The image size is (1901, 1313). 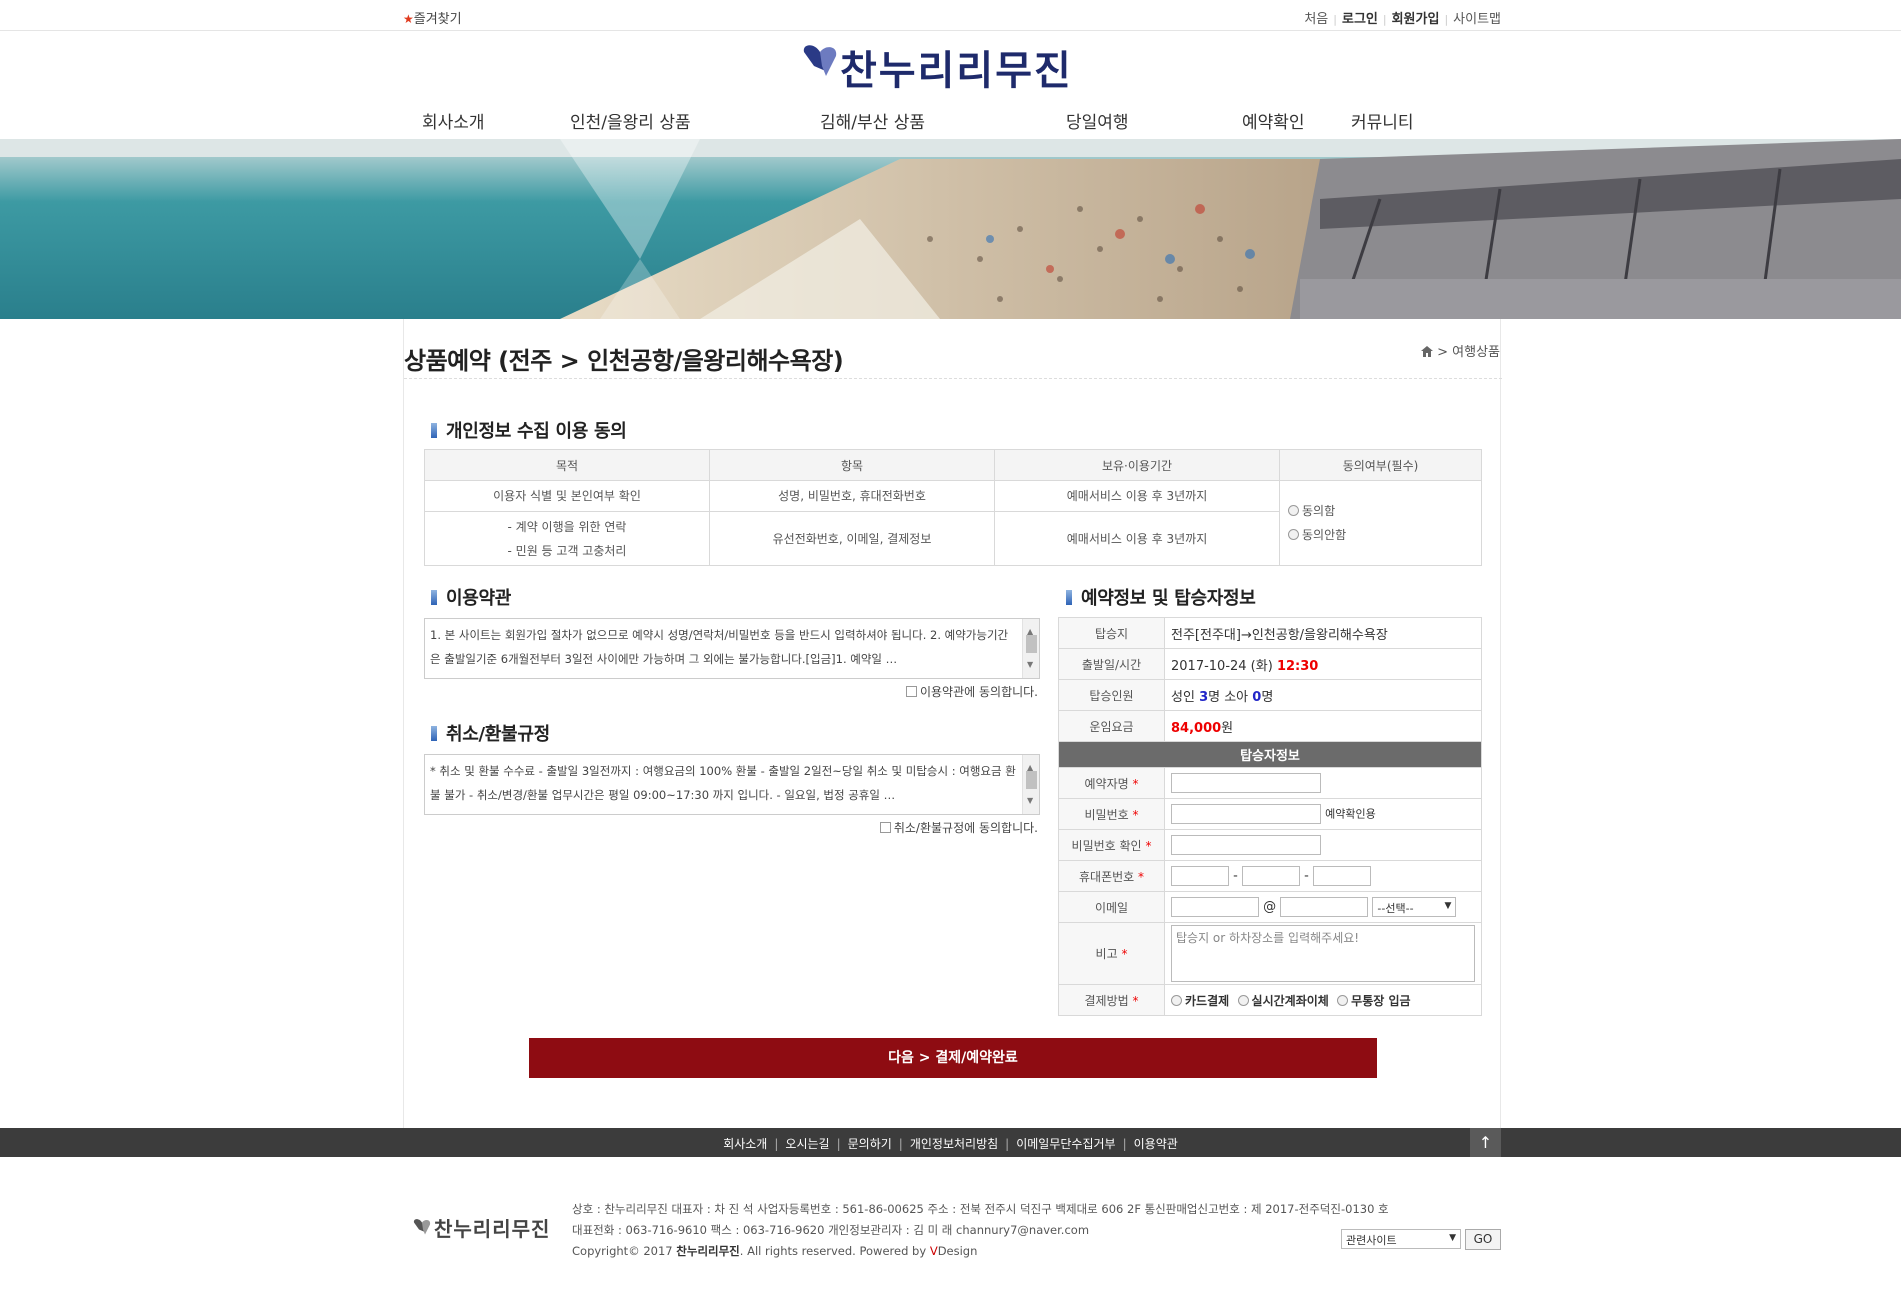 I want to click on departure-label: 출발일/시간, so click(x=1111, y=664).